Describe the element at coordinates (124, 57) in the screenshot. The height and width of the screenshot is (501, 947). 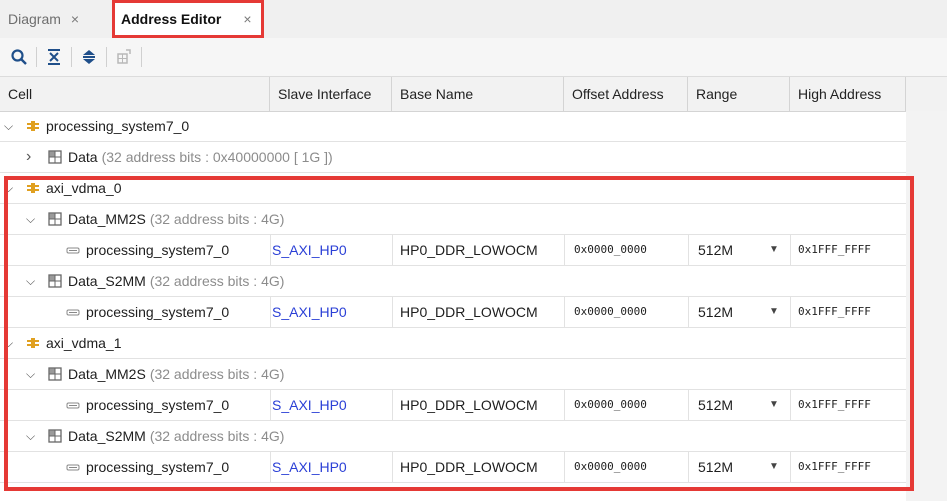
I see `auto-assign-icon` at that location.